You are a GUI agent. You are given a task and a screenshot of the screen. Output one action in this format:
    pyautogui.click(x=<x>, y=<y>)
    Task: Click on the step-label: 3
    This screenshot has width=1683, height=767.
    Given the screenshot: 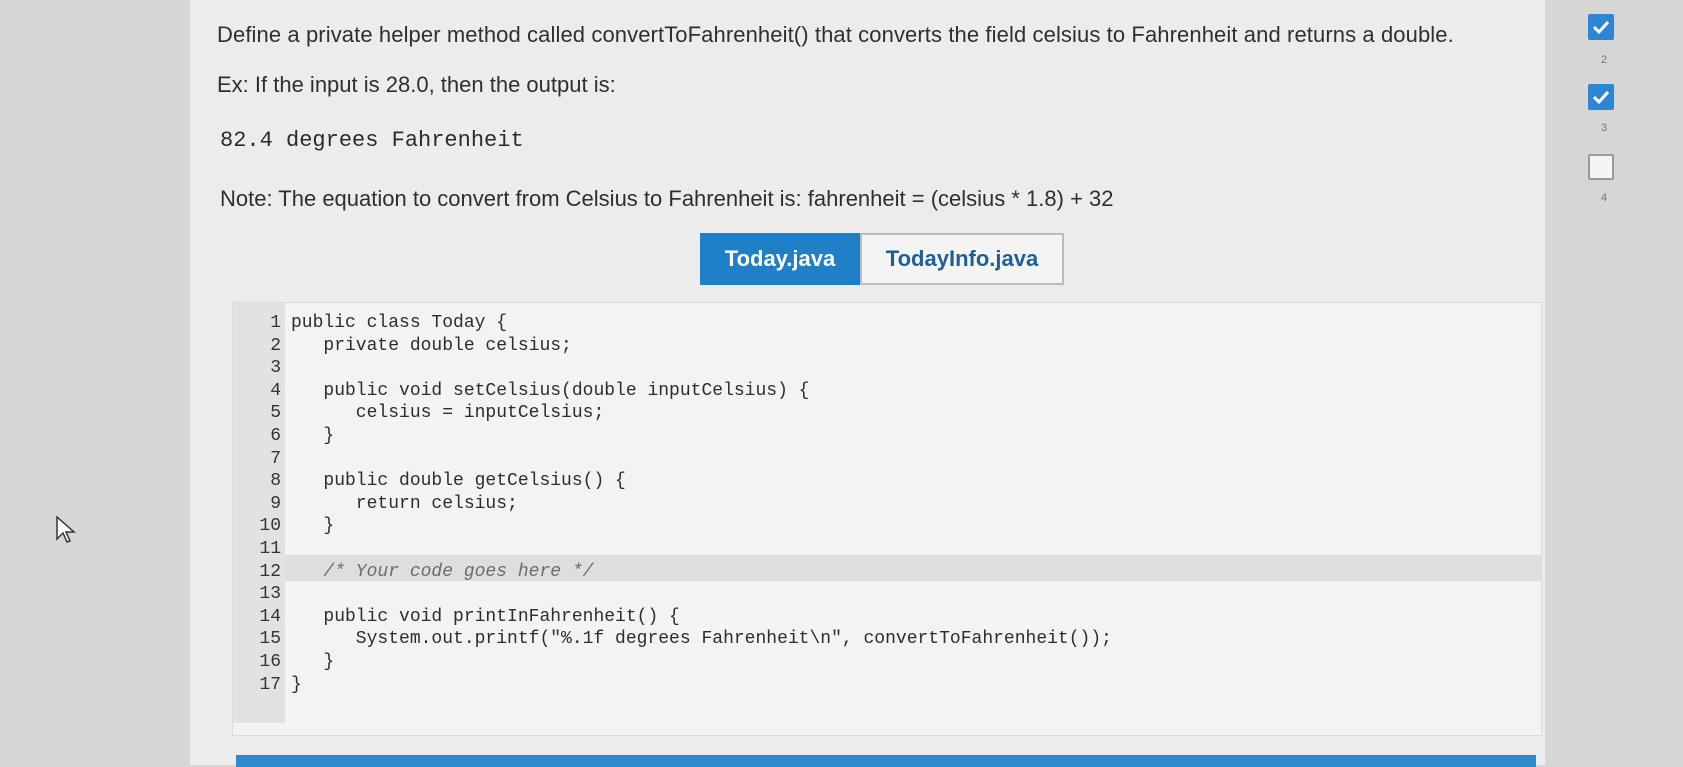 What is the action you would take?
    pyautogui.click(x=1604, y=128)
    